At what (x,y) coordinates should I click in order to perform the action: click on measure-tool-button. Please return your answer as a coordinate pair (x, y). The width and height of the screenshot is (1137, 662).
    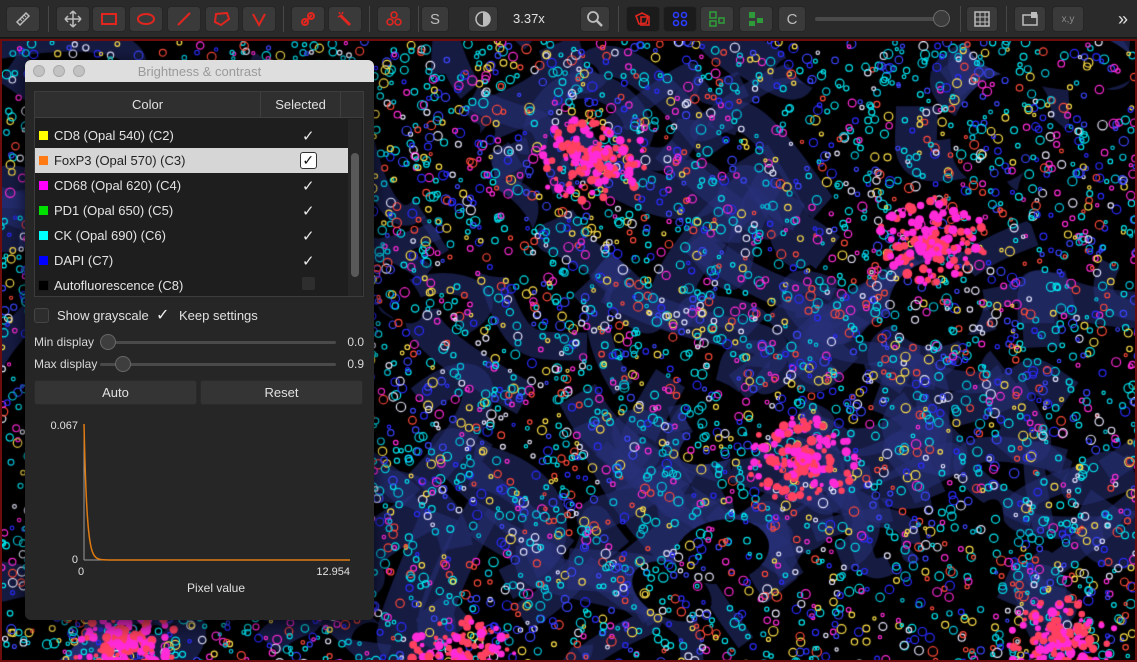
    Looking at the image, I should click on (23, 19).